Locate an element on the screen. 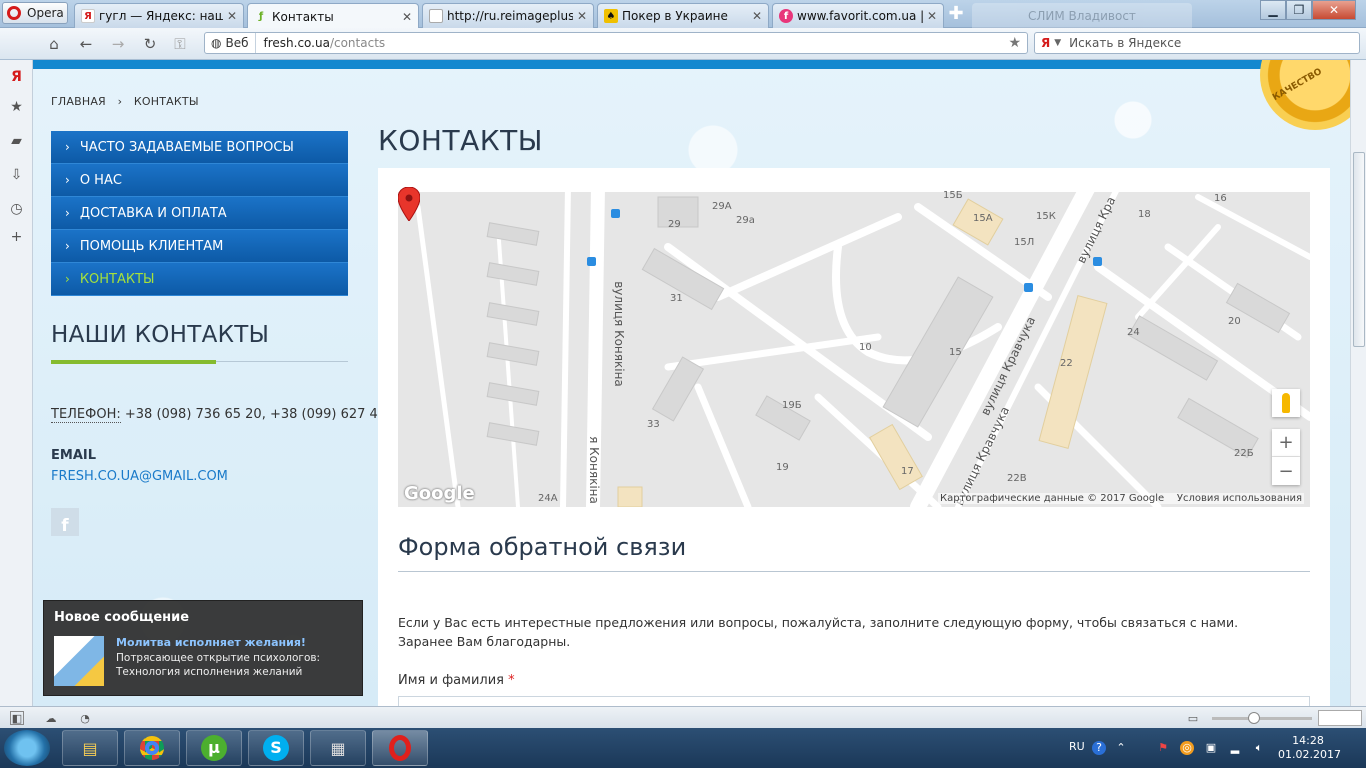 This screenshot has height=768, width=1366. chevron-down-icon: ▼ is located at coordinates (1057, 43).